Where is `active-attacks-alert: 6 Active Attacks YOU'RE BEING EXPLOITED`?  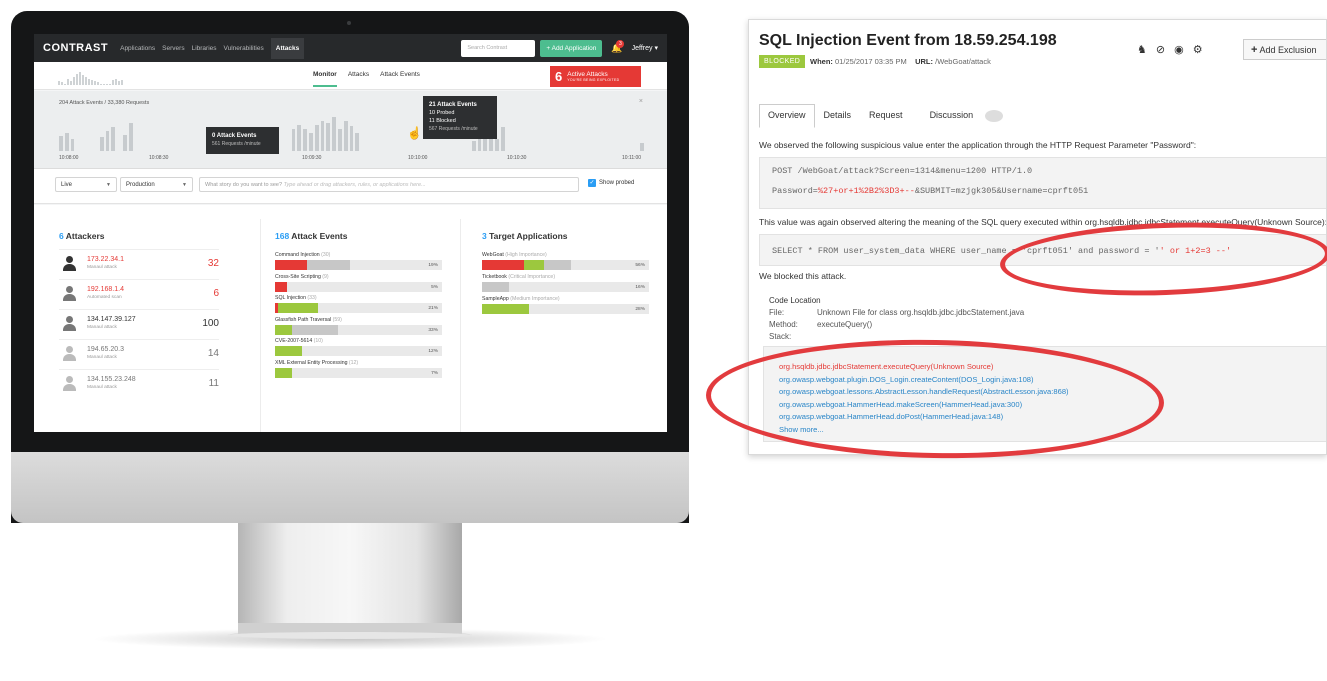
active-attacks-alert: 6 Active Attacks YOU'RE BEING EXPLOITED is located at coordinates (595, 76).